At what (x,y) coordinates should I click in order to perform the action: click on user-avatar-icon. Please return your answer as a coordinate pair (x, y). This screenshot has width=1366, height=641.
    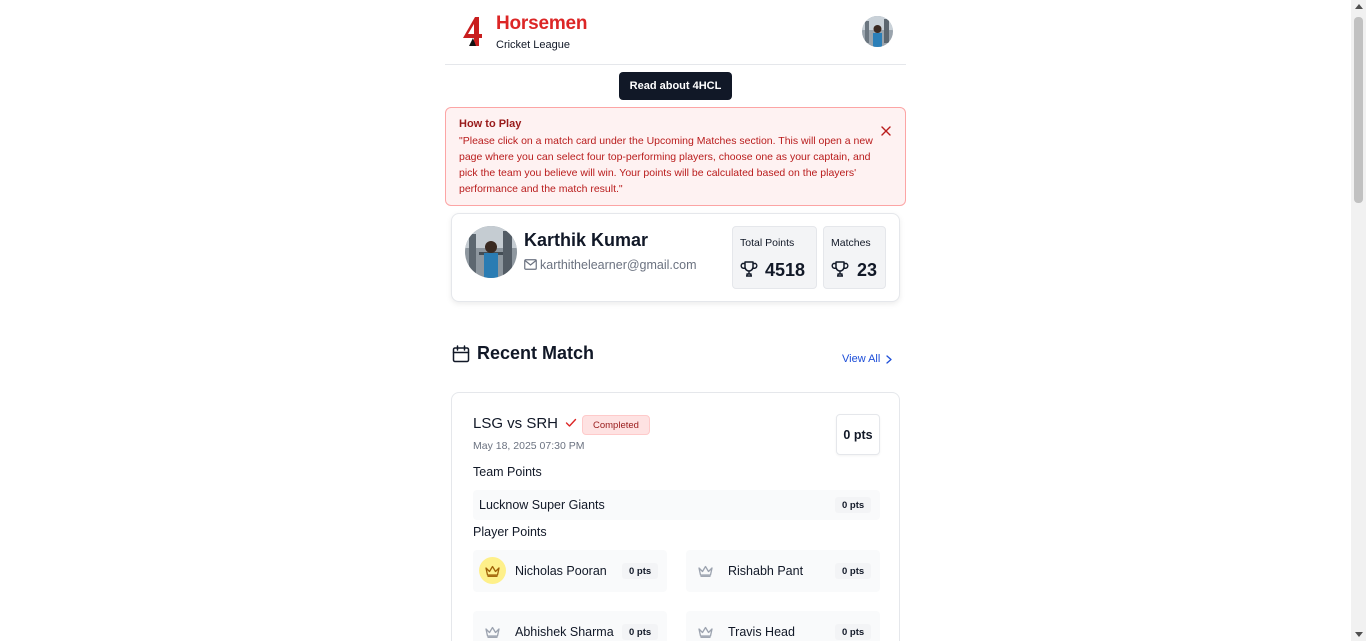
    Looking at the image, I should click on (877, 31).